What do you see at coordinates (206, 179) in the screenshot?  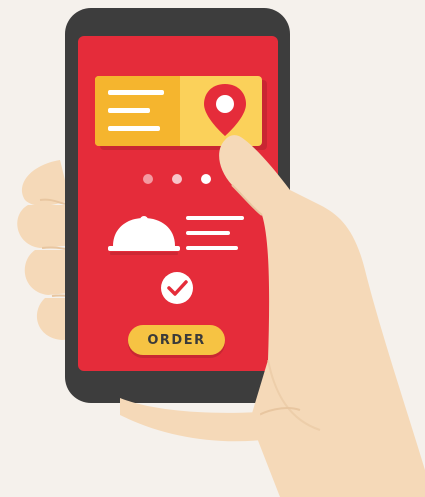 I see `carousel-dot-active` at bounding box center [206, 179].